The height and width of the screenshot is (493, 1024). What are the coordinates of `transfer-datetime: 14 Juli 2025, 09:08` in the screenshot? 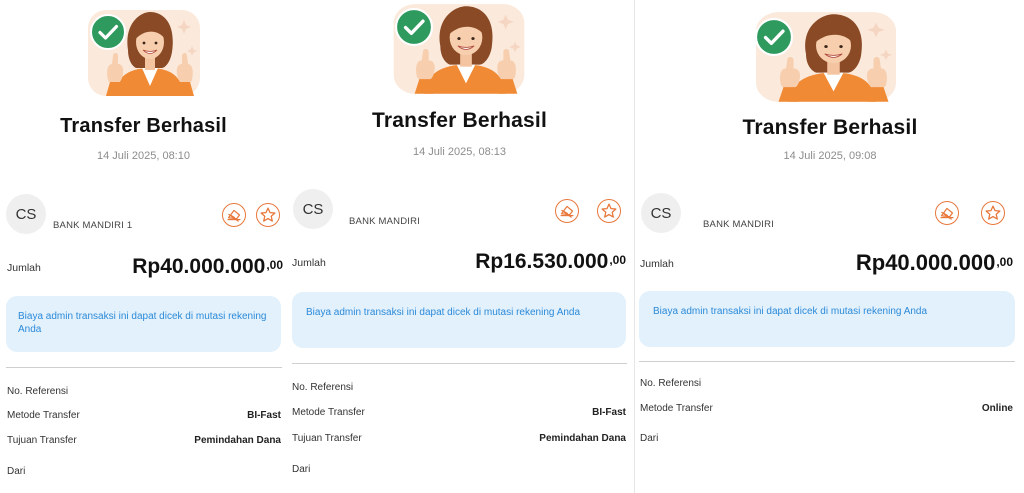 It's located at (830, 156).